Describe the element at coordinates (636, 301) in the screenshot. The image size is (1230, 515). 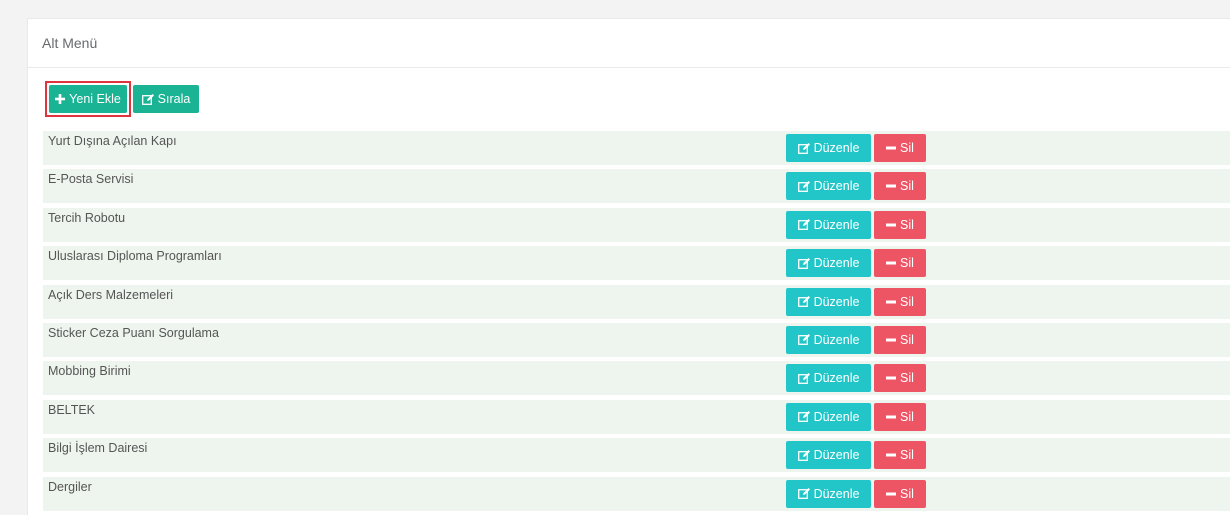
I see `list-item: Açık Ders Malzemeleri Düzenle Sil` at that location.